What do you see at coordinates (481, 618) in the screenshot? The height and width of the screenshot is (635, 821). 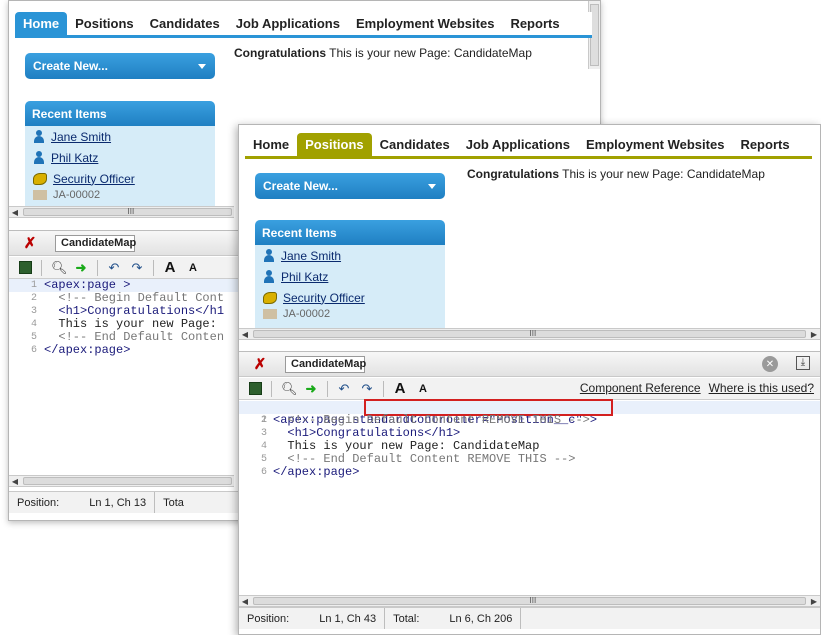 I see `total-value: Ln 6, Ch 206` at bounding box center [481, 618].